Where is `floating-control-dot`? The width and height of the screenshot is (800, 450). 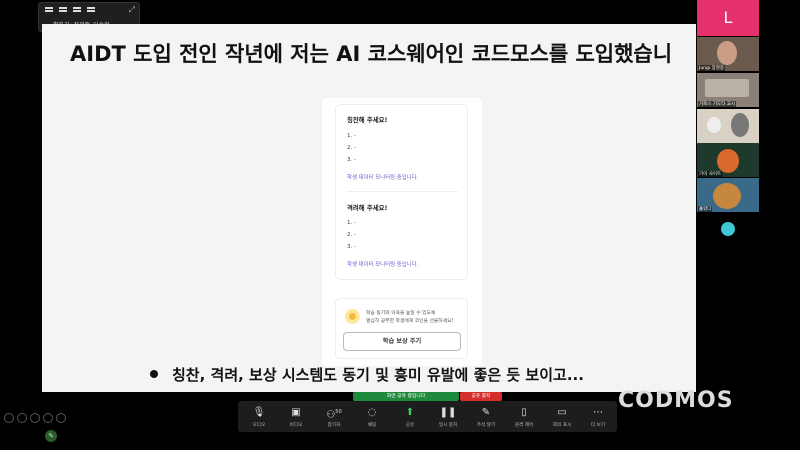
floating-control-dot is located at coordinates (728, 229).